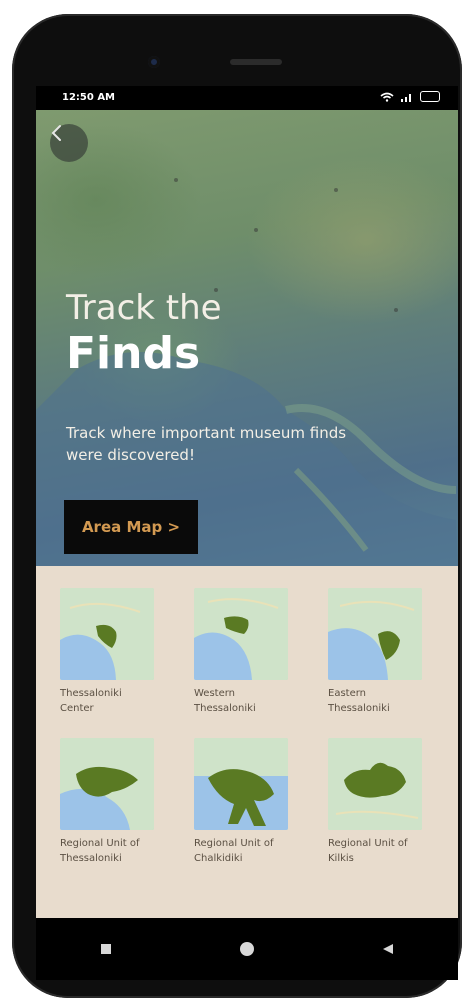 This screenshot has width=474, height=1001. I want to click on status-icons, so click(410, 96).